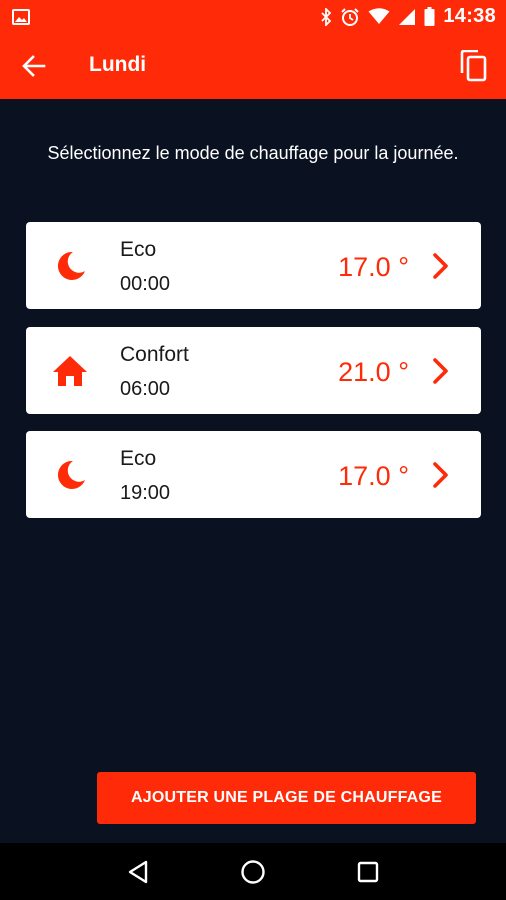 The image size is (506, 900). What do you see at coordinates (379, 16) in the screenshot?
I see `wifi-icon` at bounding box center [379, 16].